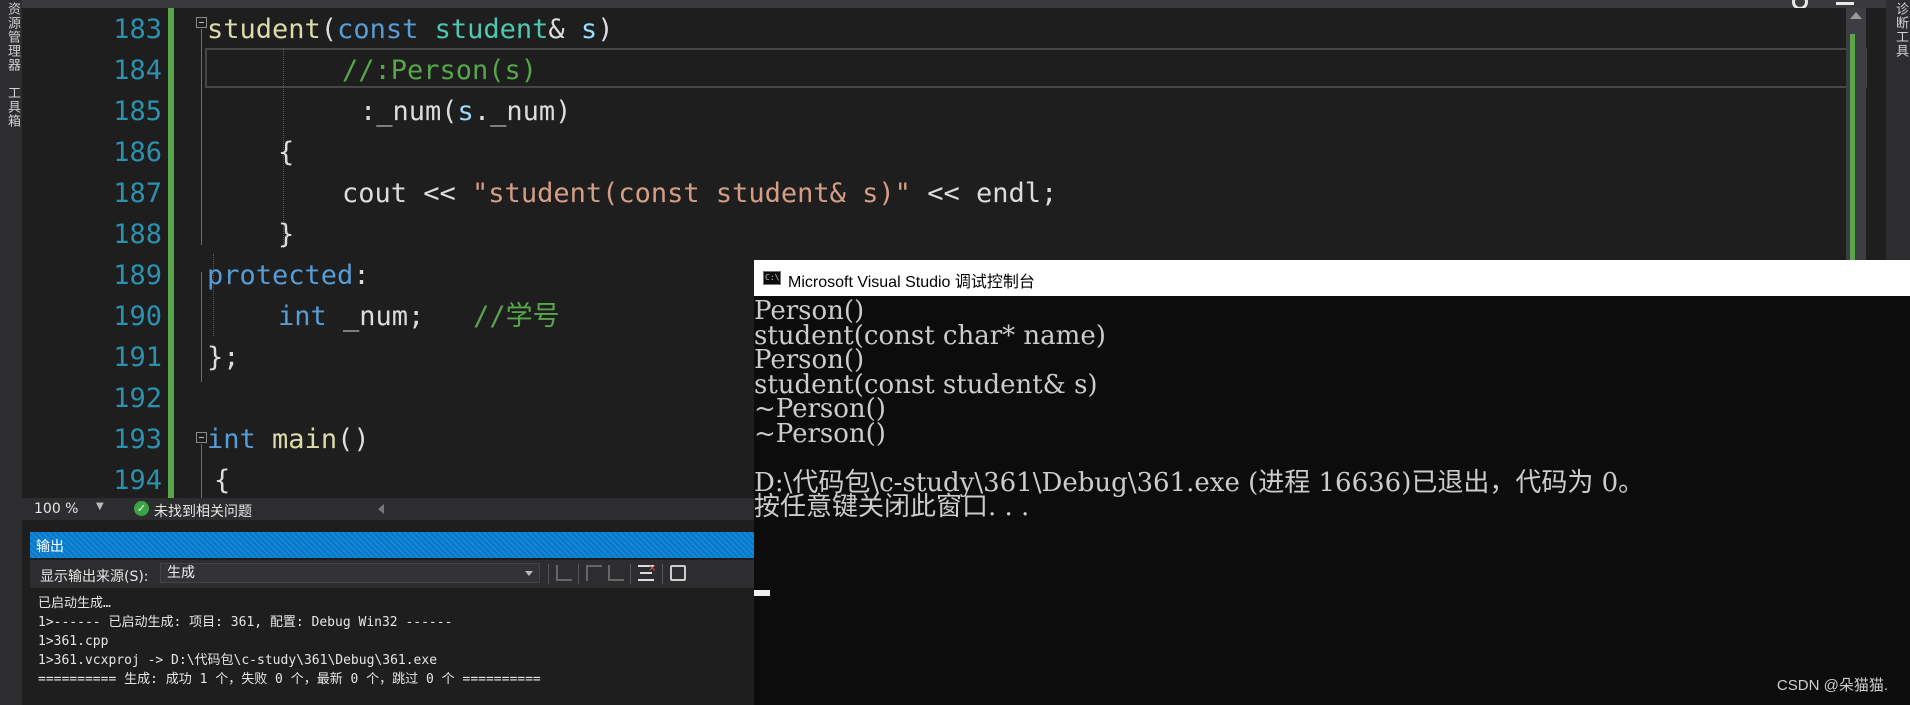  Describe the element at coordinates (11, 37) in the screenshot. I see `solution-explorer-tab: 资源管理器` at that location.